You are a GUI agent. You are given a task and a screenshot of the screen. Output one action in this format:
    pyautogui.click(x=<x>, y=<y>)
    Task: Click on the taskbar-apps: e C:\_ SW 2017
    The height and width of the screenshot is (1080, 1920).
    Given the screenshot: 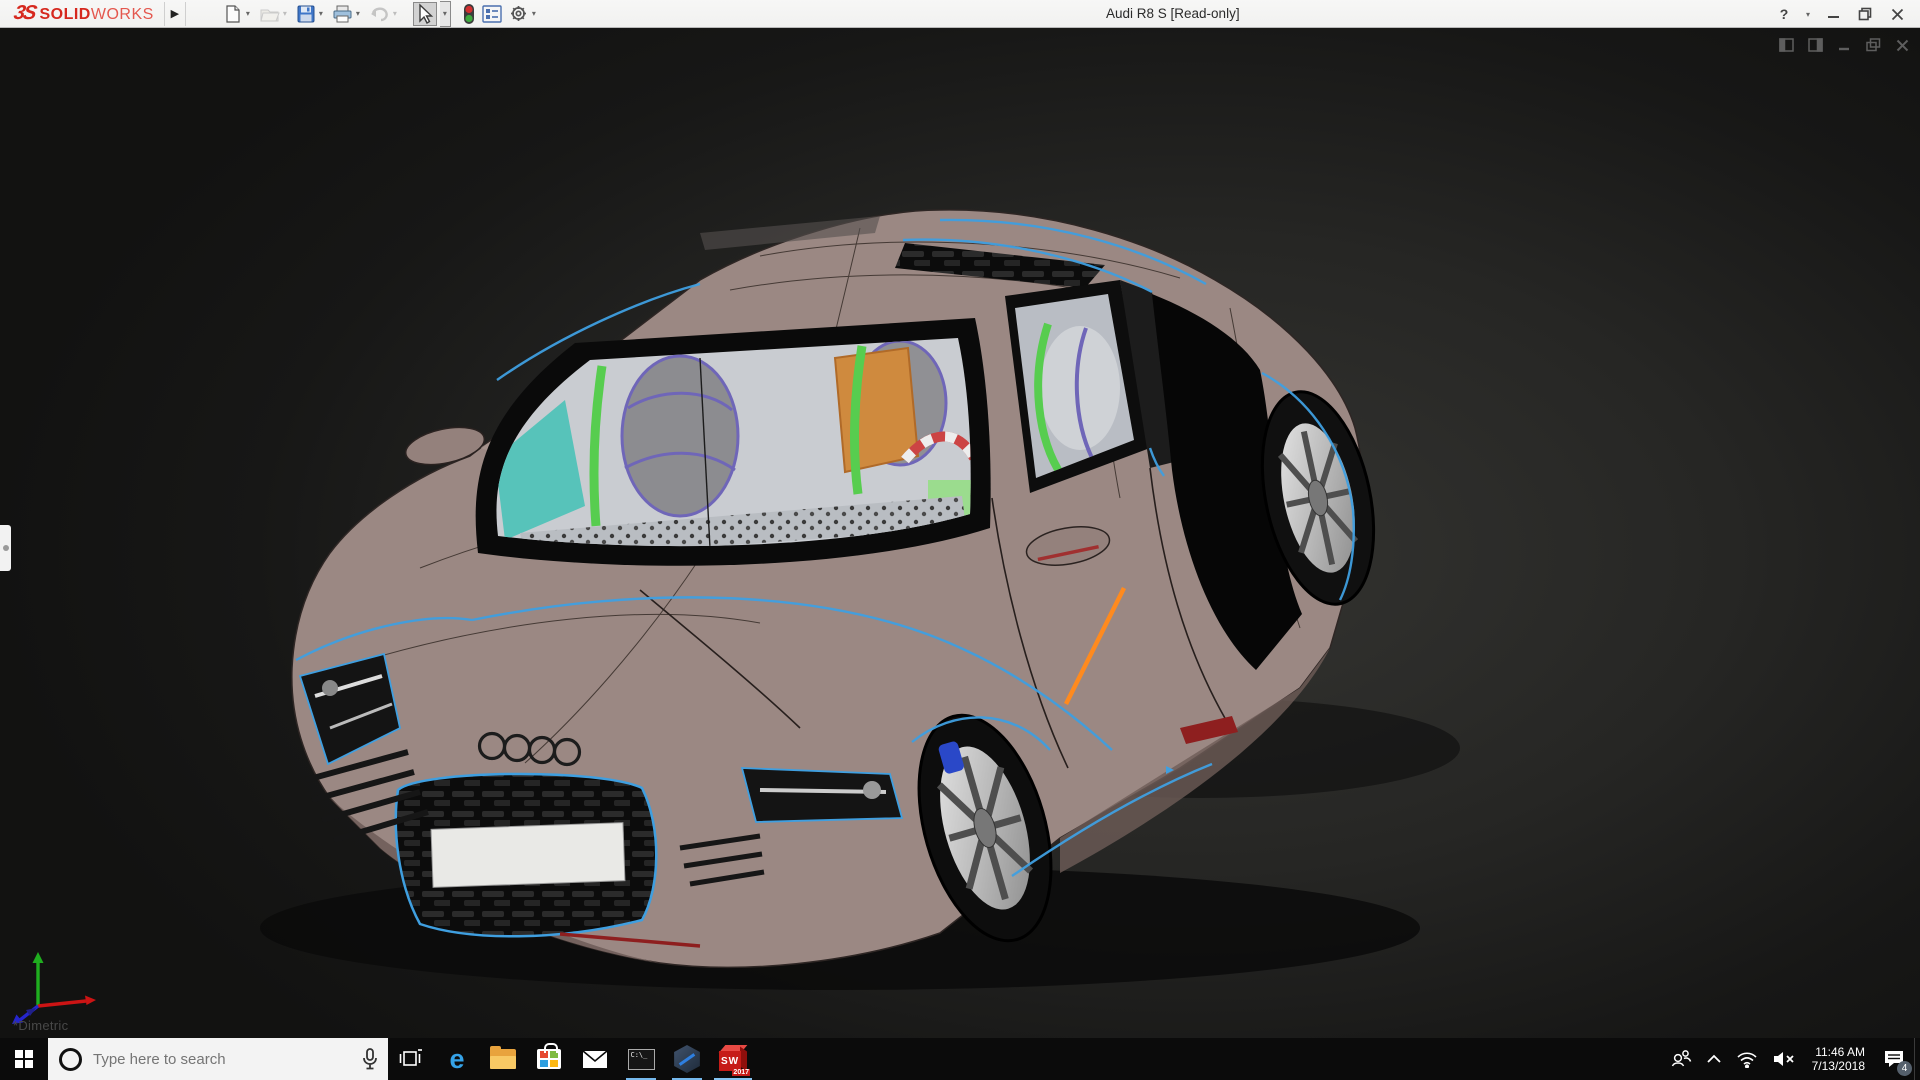 What is the action you would take?
    pyautogui.click(x=572, y=1059)
    